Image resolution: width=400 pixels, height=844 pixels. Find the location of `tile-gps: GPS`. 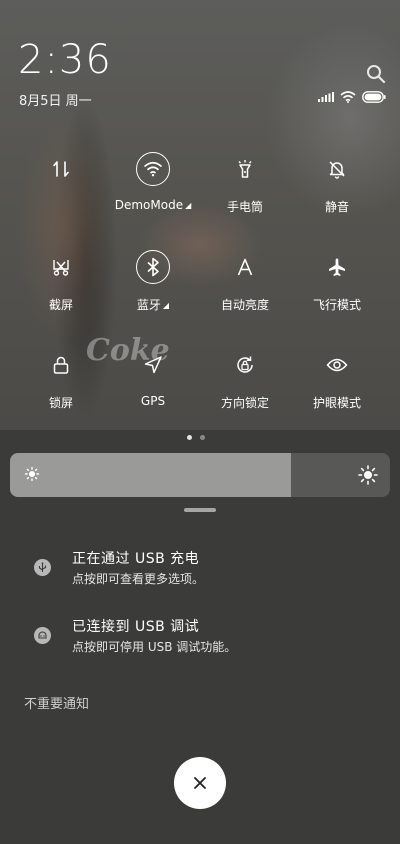

tile-gps: GPS is located at coordinates (153, 388).